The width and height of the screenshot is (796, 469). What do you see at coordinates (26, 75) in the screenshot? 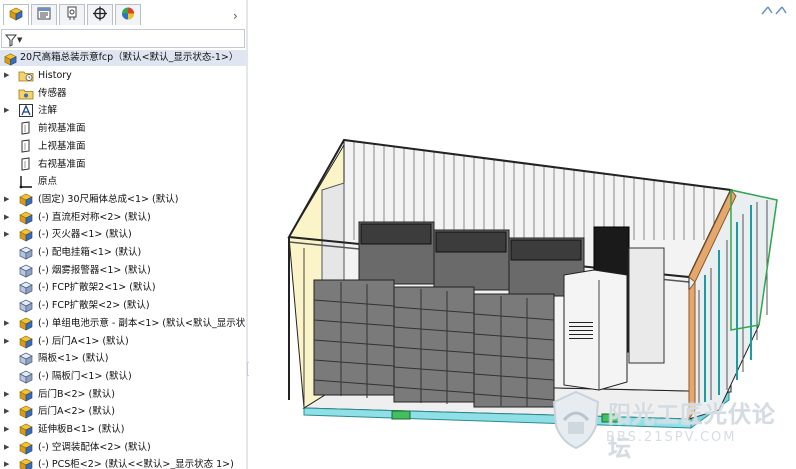
I see `history-folder-icon` at bounding box center [26, 75].